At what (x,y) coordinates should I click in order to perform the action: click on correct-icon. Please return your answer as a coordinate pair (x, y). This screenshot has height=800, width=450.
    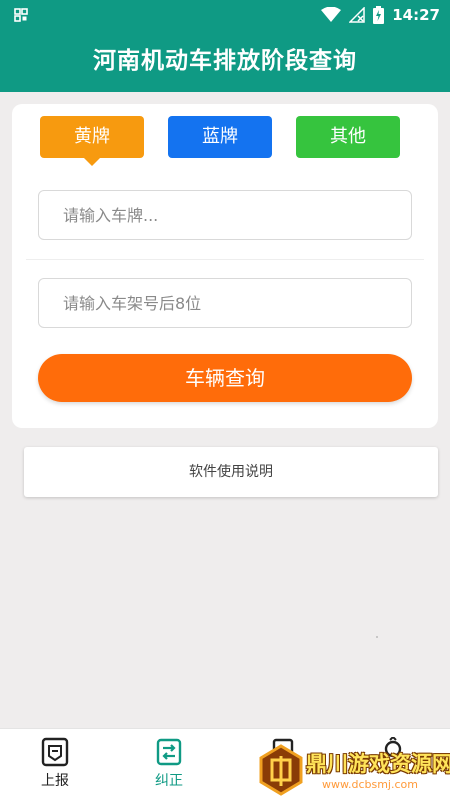
    Looking at the image, I should click on (169, 752).